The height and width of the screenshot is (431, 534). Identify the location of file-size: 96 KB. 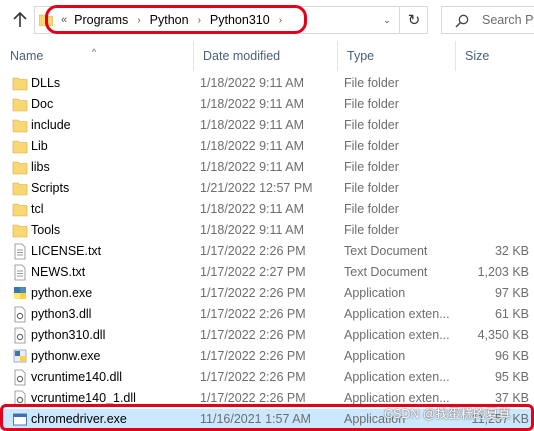
(511, 356).